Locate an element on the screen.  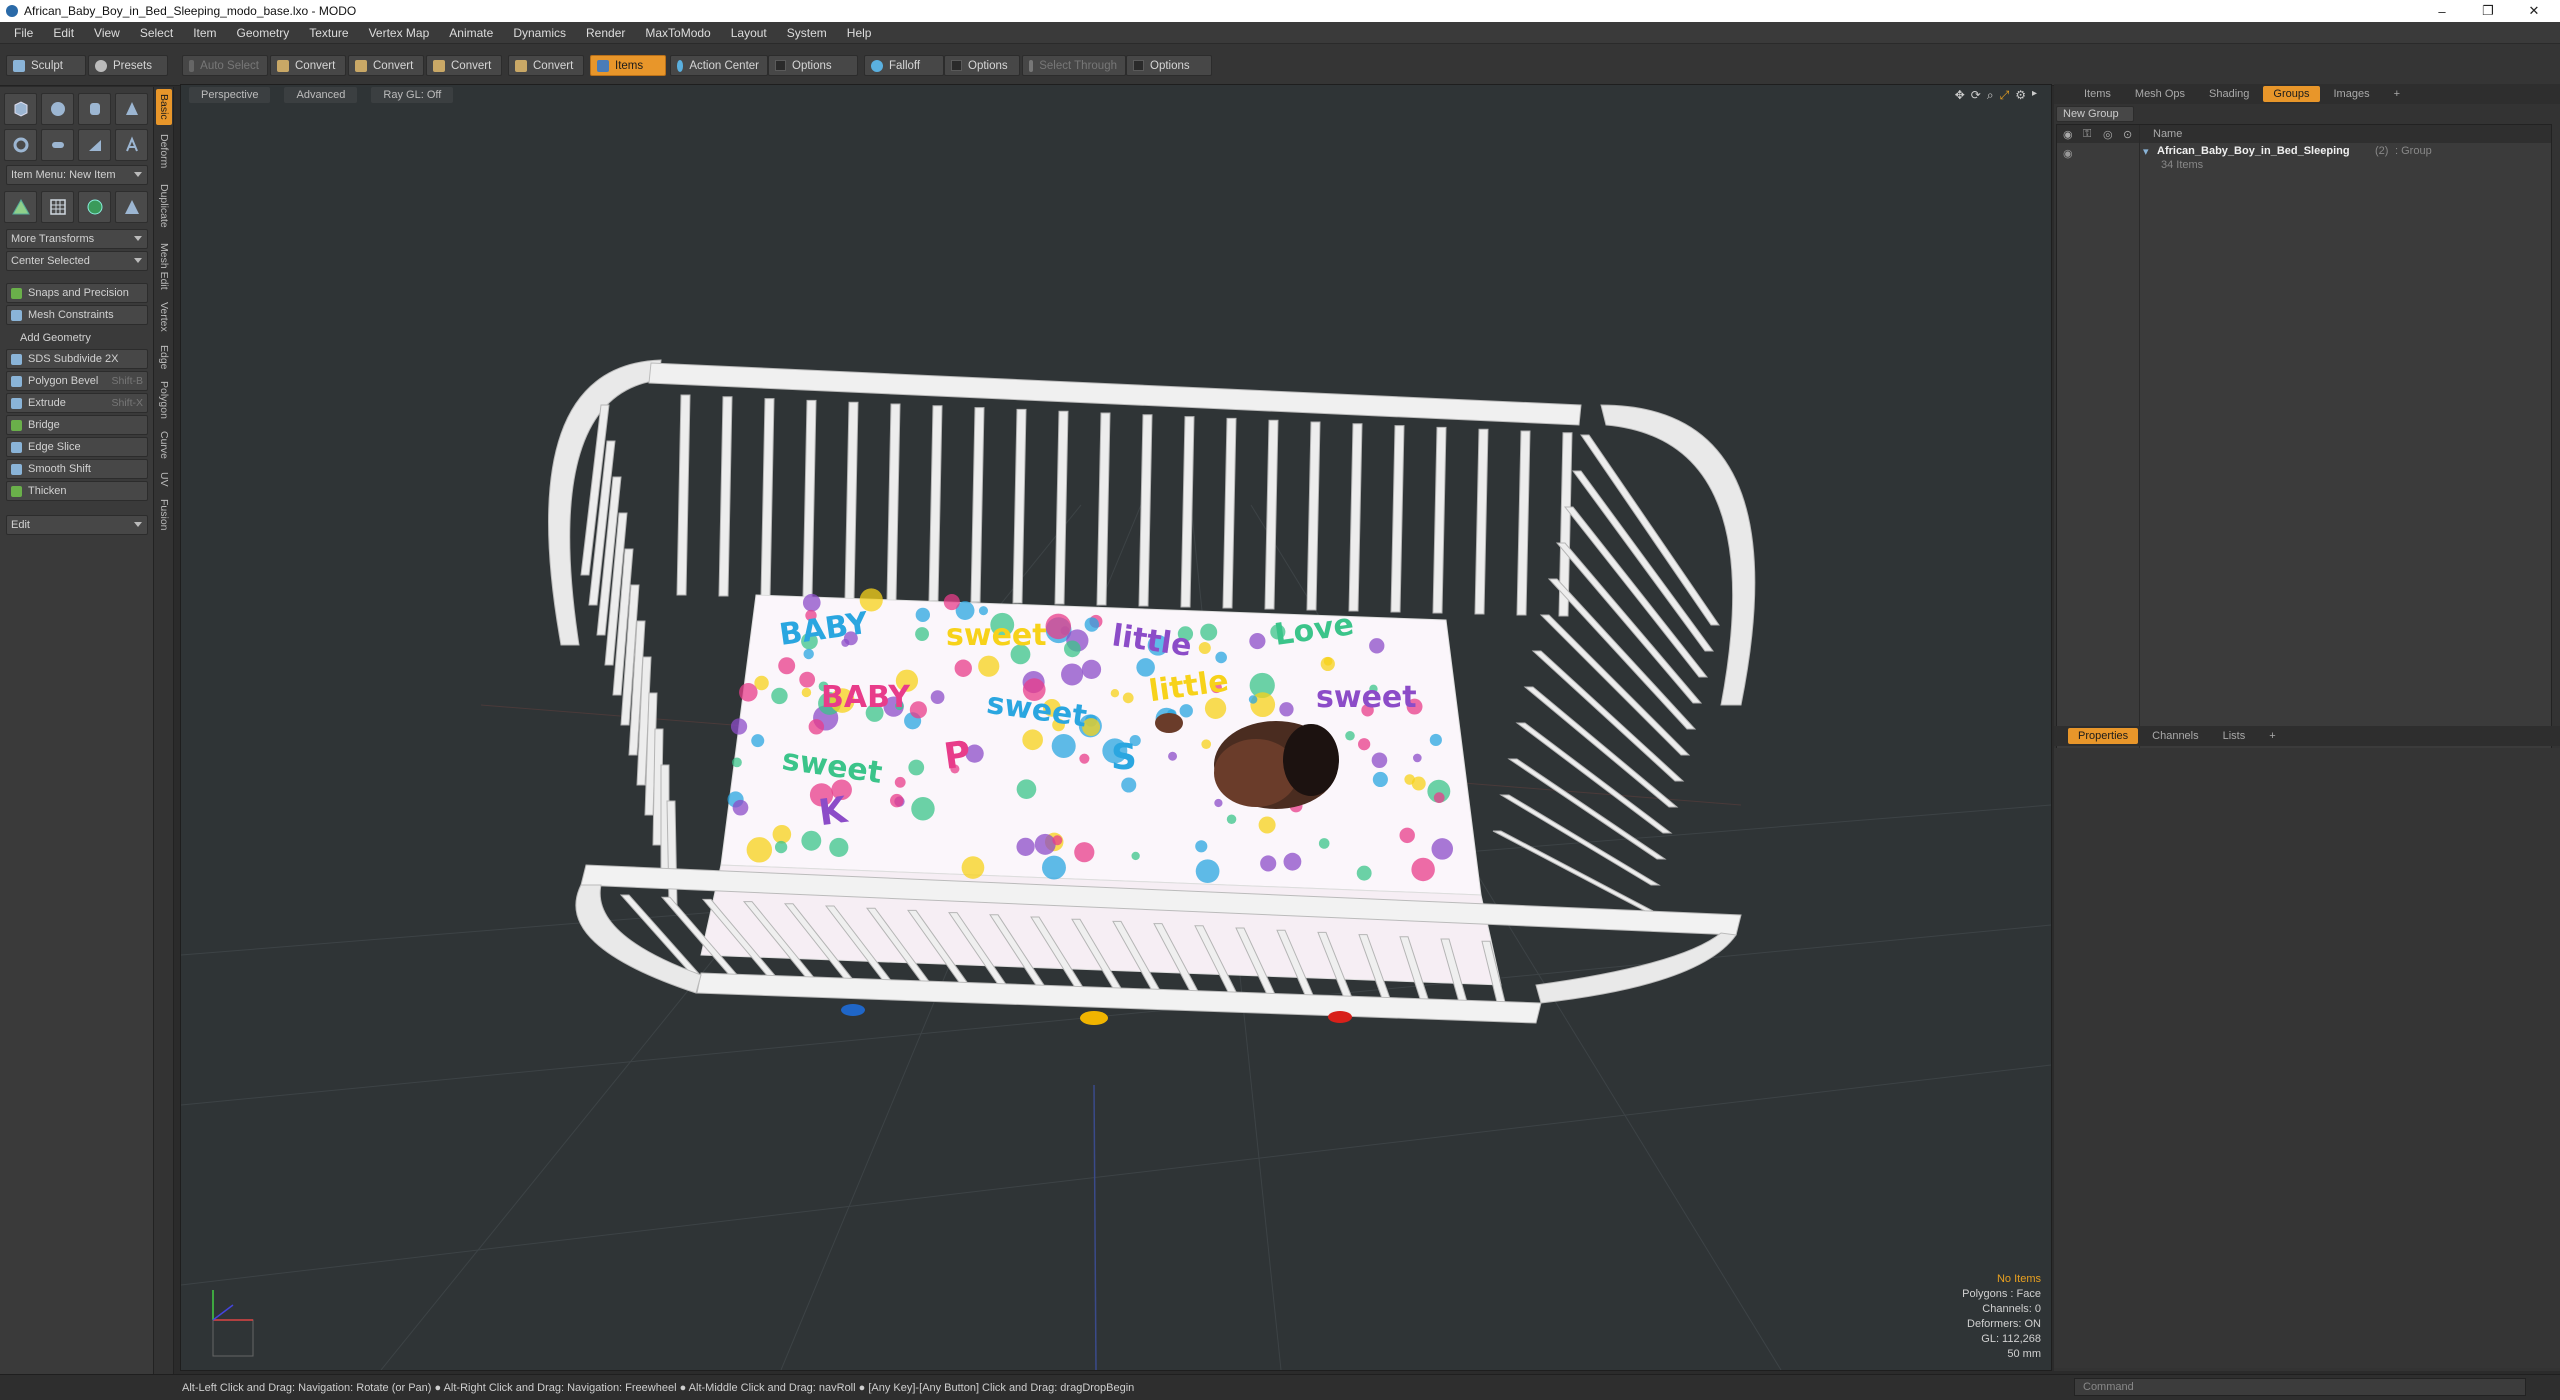
cube-primitive-icon is located at coordinates (20, 109).